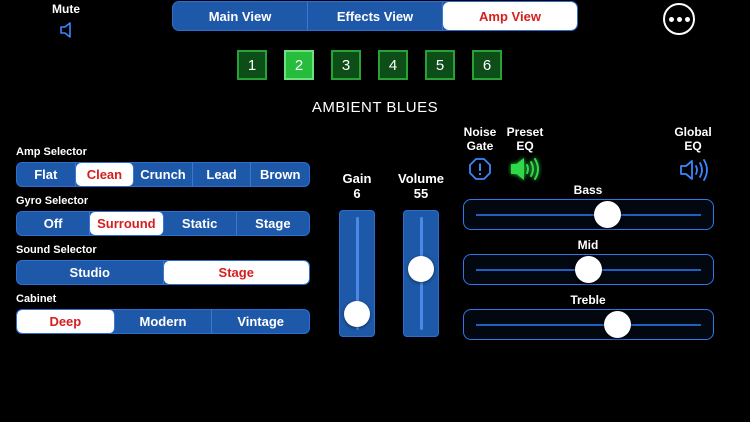  What do you see at coordinates (671, 19) in the screenshot?
I see `more-horizontal-icon` at bounding box center [671, 19].